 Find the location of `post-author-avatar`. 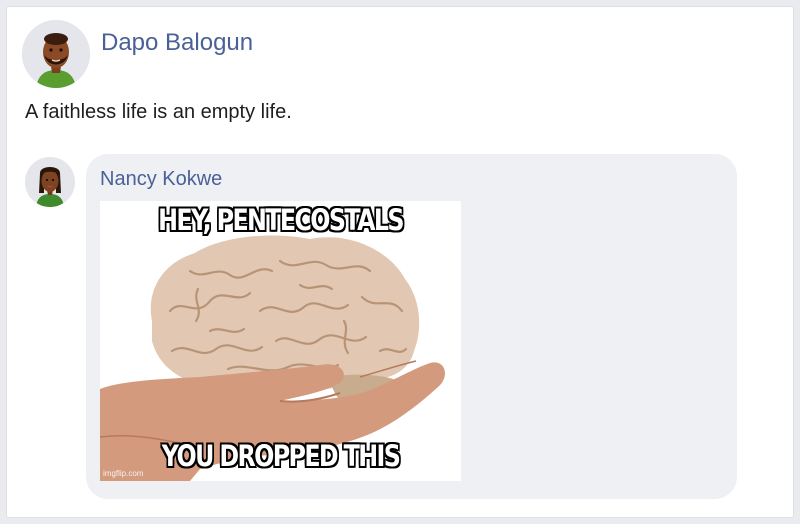

post-author-avatar is located at coordinates (56, 54).